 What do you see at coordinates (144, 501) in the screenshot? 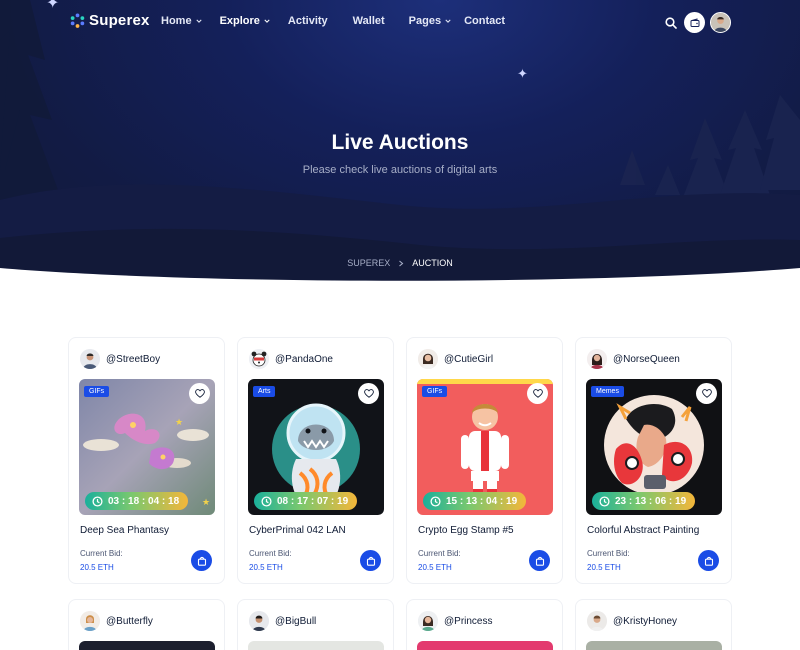
I see `countdown-value: 03 : 18 : 04 : 18` at bounding box center [144, 501].